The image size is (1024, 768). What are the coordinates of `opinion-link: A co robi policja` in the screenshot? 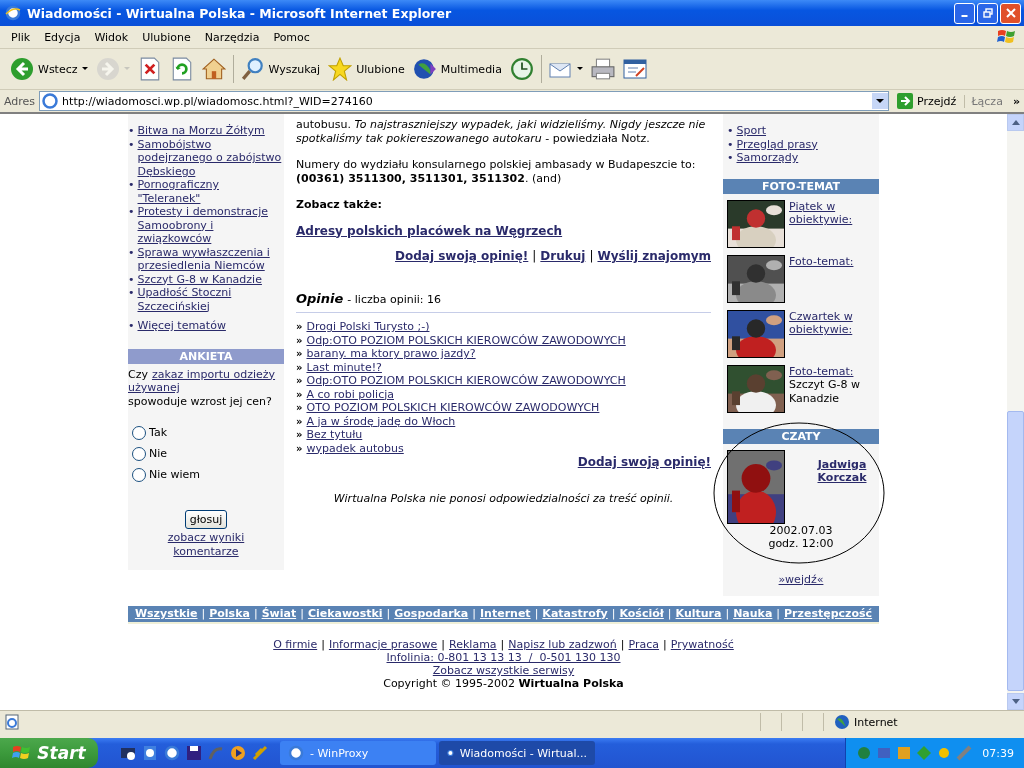 It's located at (350, 394).